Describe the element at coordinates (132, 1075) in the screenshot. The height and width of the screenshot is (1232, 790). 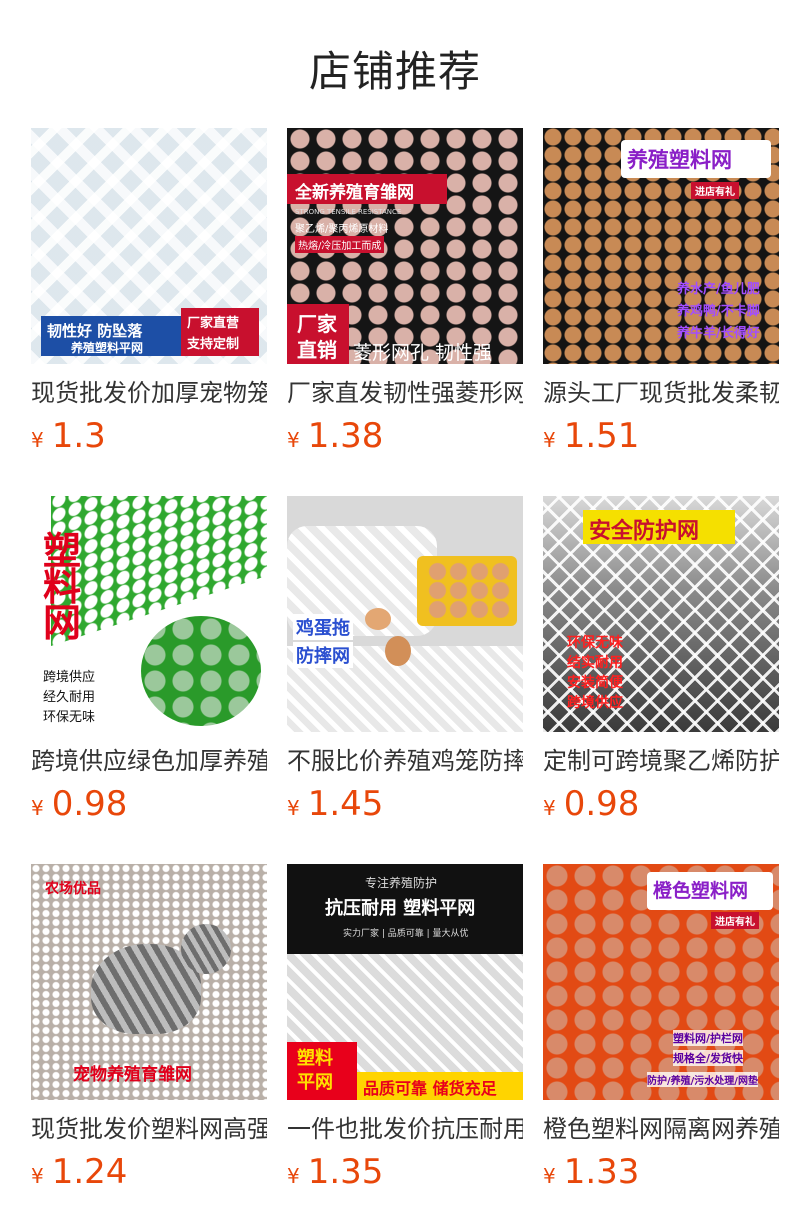
I see `overlay-text: 宠物养殖育雏网` at that location.